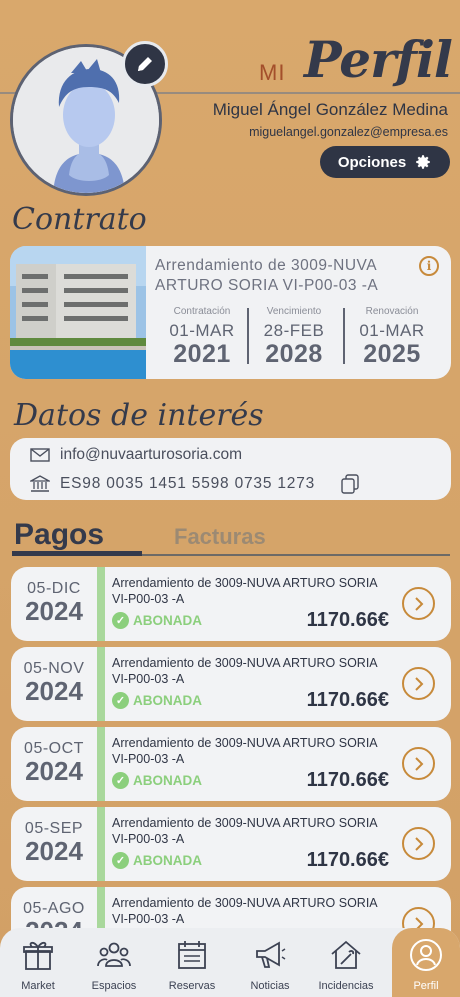 Image resolution: width=460 pixels, height=997 pixels. What do you see at coordinates (348, 132) in the screenshot?
I see `user-email: miguelangel.gonzalez@empresa.es` at bounding box center [348, 132].